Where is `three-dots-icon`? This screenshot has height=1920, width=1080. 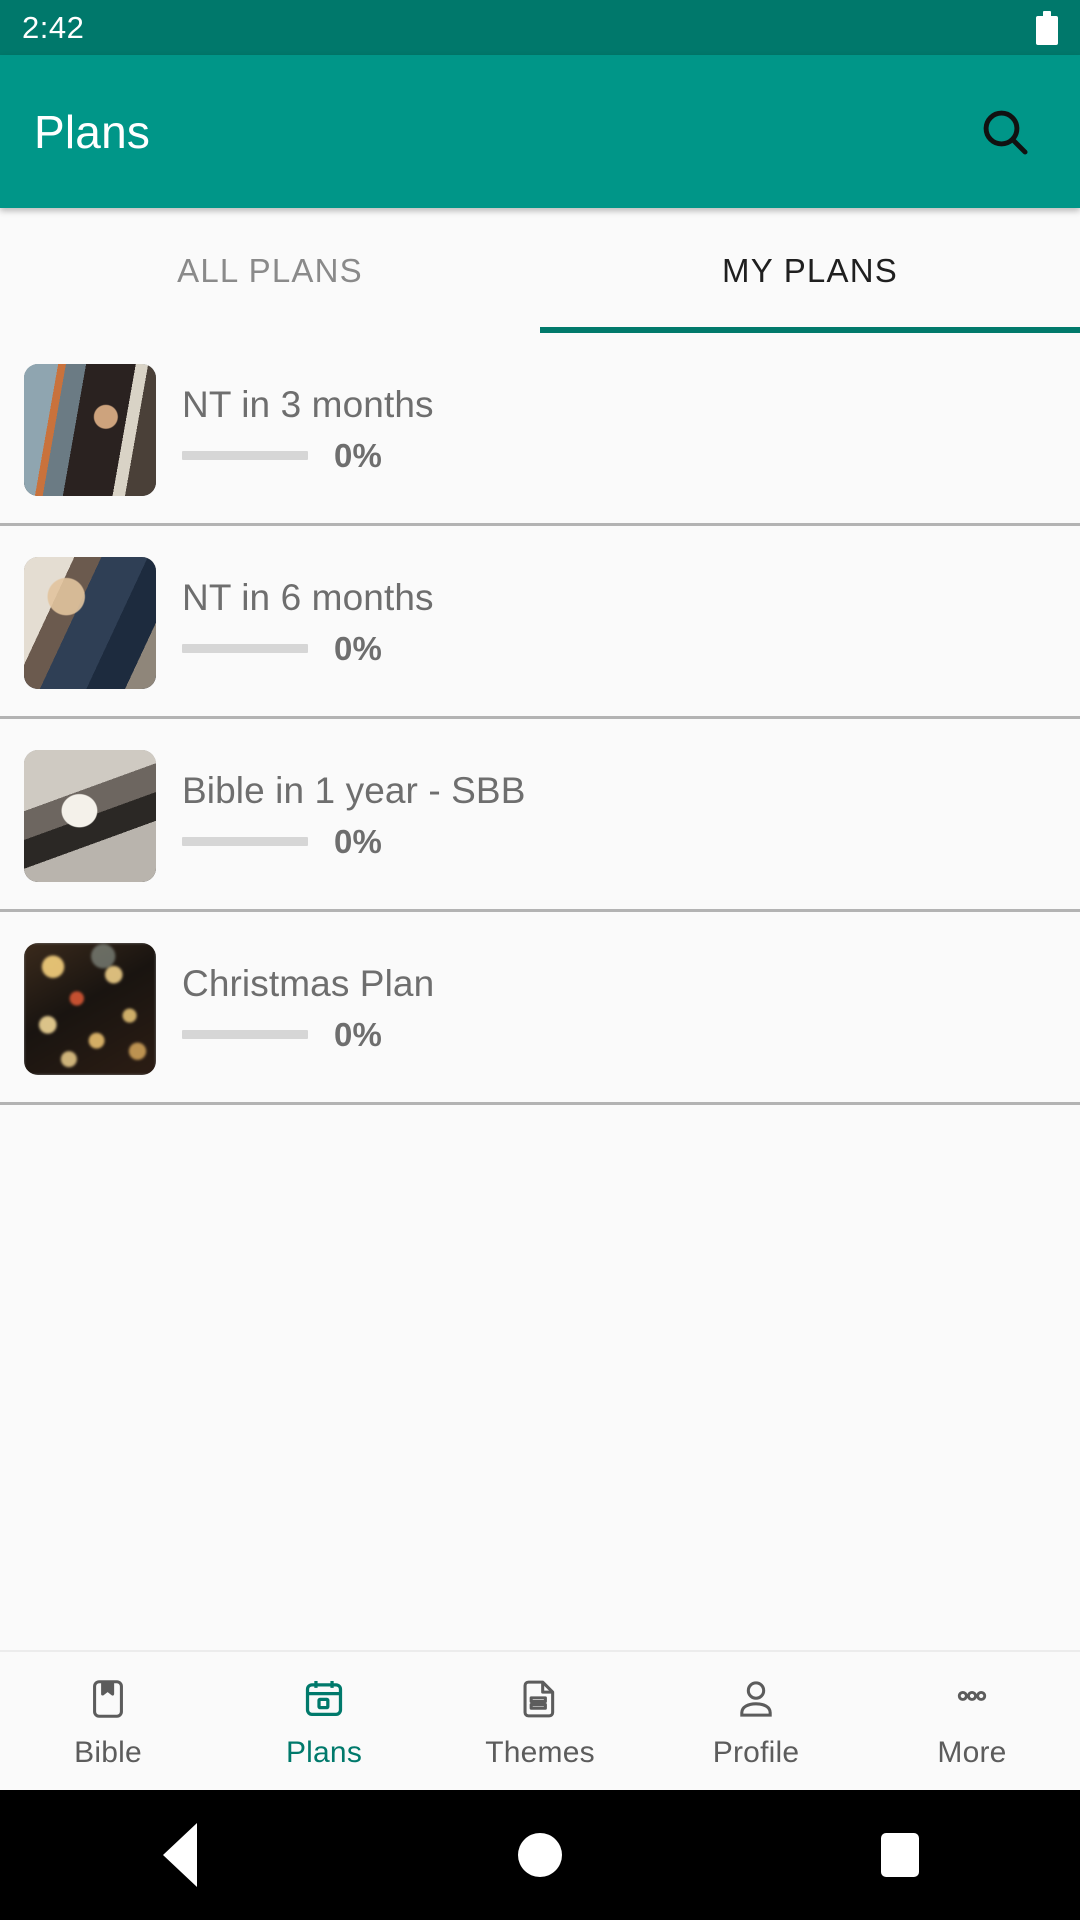 three-dots-icon is located at coordinates (972, 1699).